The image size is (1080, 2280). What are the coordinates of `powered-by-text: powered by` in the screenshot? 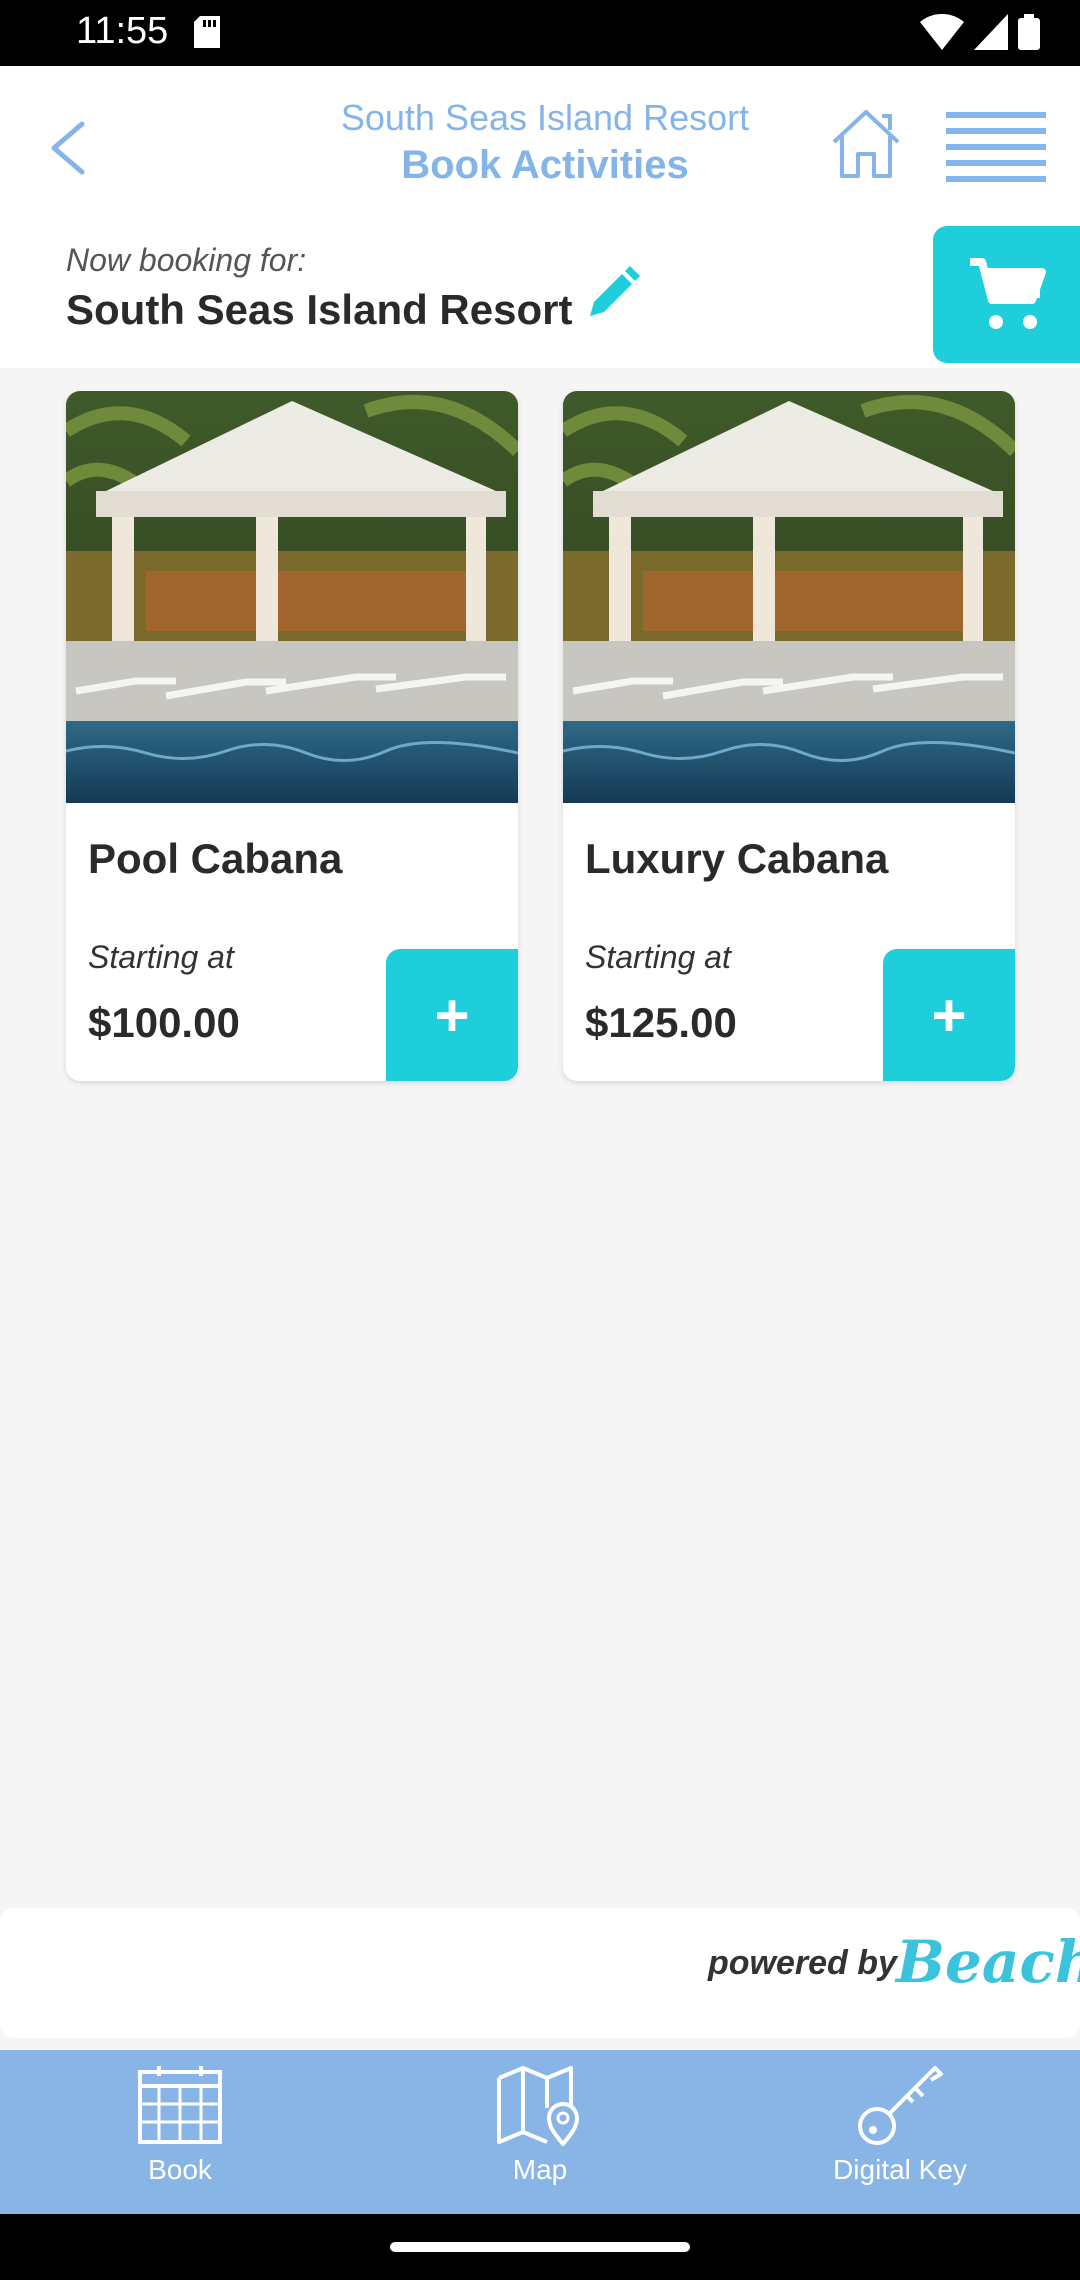 It's located at (802, 1963).